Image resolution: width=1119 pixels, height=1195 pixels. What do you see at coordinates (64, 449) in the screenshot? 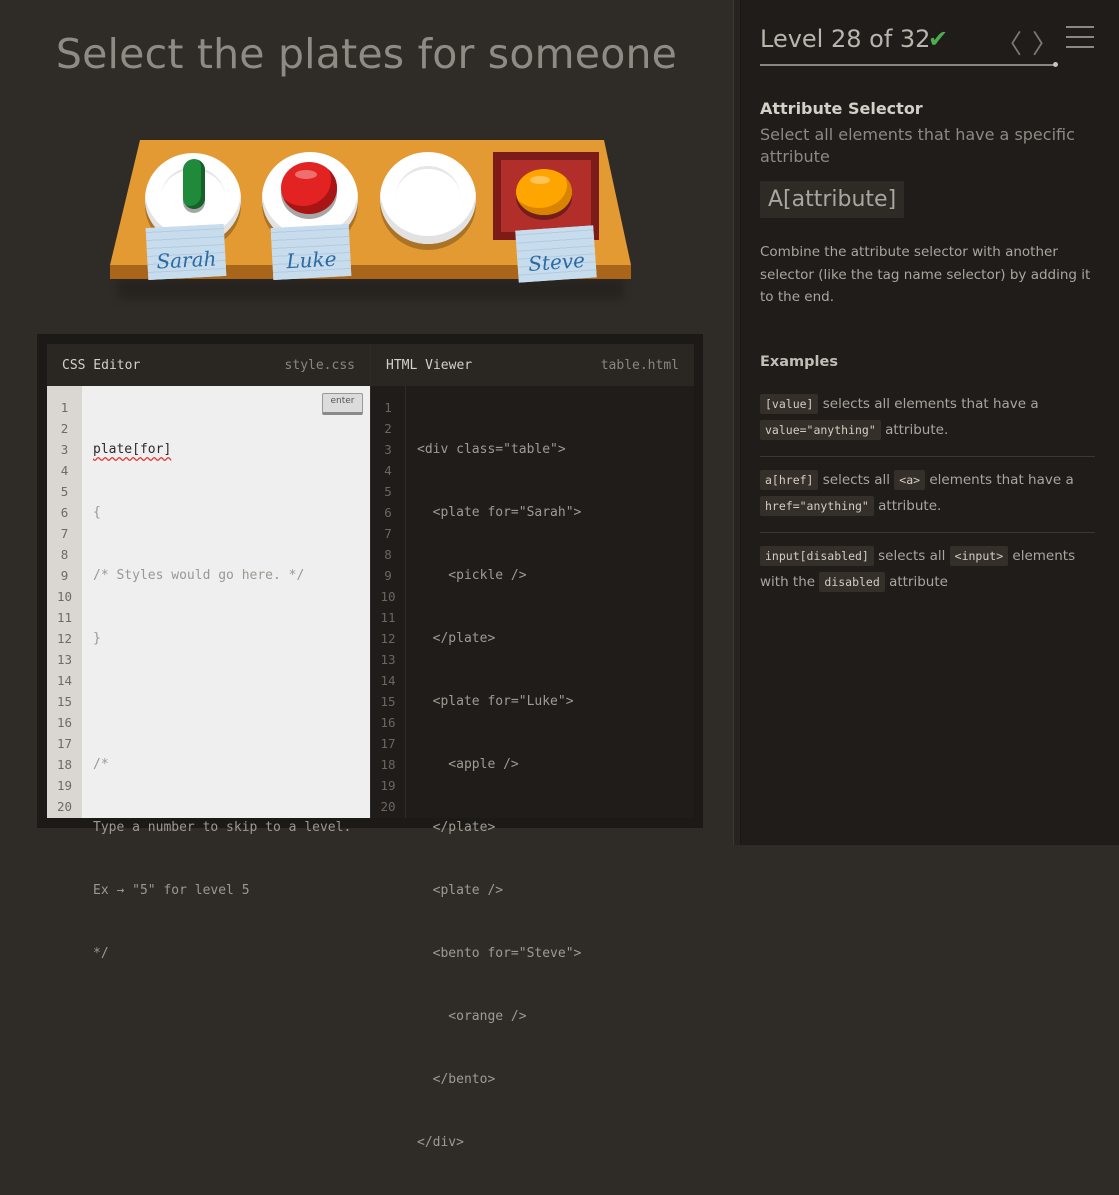
I see `line-number: 3` at bounding box center [64, 449].